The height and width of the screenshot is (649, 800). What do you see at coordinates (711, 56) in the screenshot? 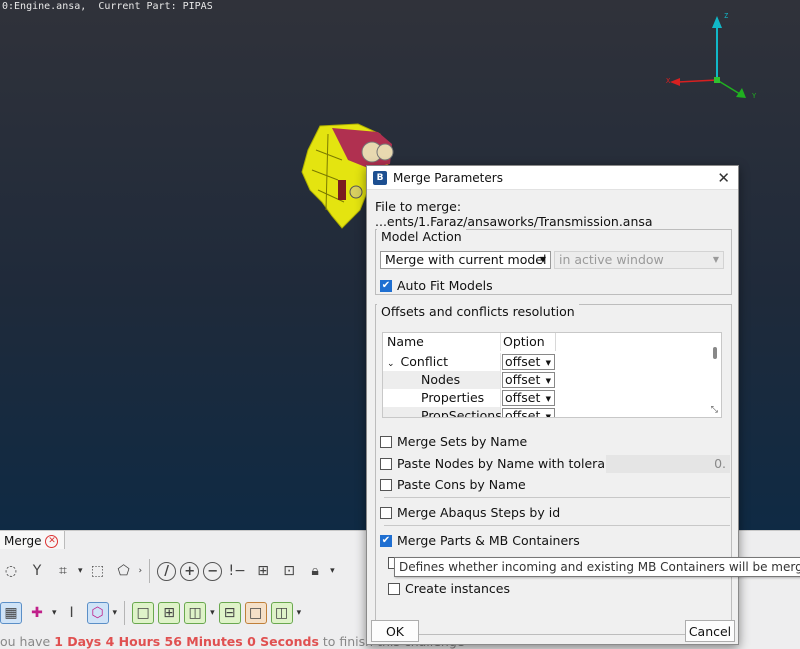
I see `axis-triad: Z X Y` at bounding box center [711, 56].